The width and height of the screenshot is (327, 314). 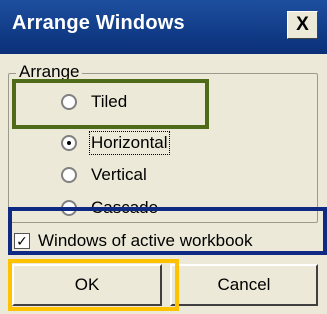 I want to click on radio-option-tiled: Tiled, so click(x=94, y=102).